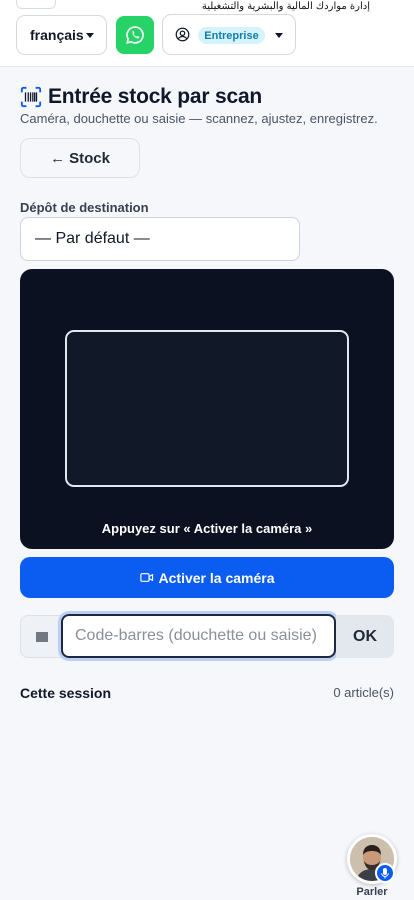 Image resolution: width=414 pixels, height=900 pixels. Describe the element at coordinates (231, 35) in the screenshot. I see `plan-badge: Entreprise` at that location.